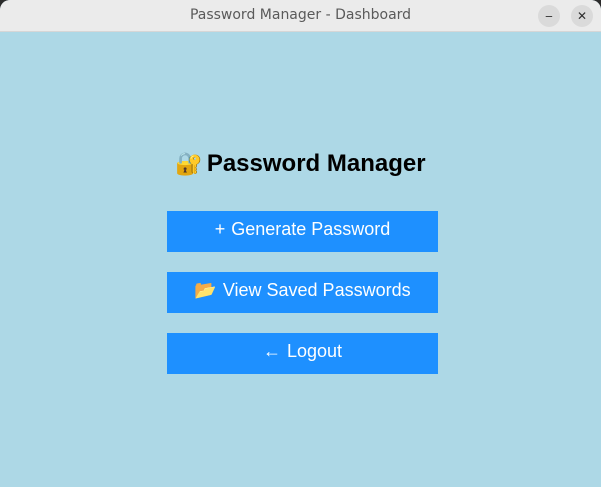  Describe the element at coordinates (316, 163) in the screenshot. I see `page-title-text: Password Manager` at that location.